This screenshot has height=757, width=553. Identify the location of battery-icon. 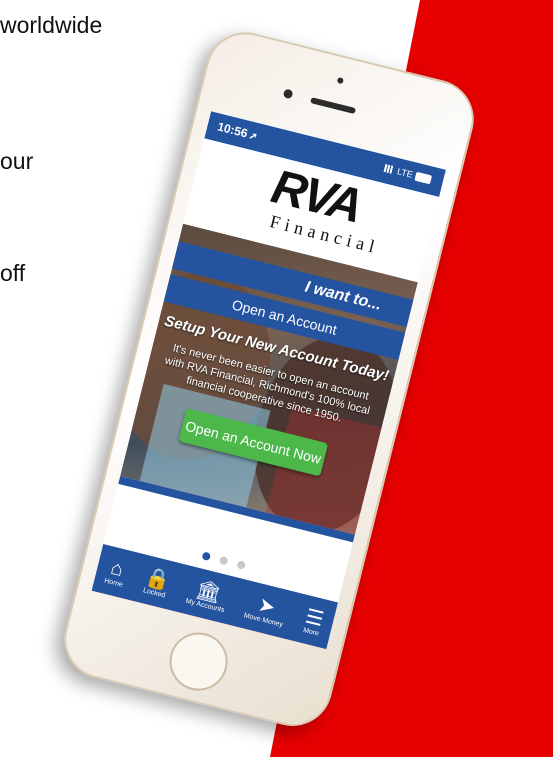
(423, 177).